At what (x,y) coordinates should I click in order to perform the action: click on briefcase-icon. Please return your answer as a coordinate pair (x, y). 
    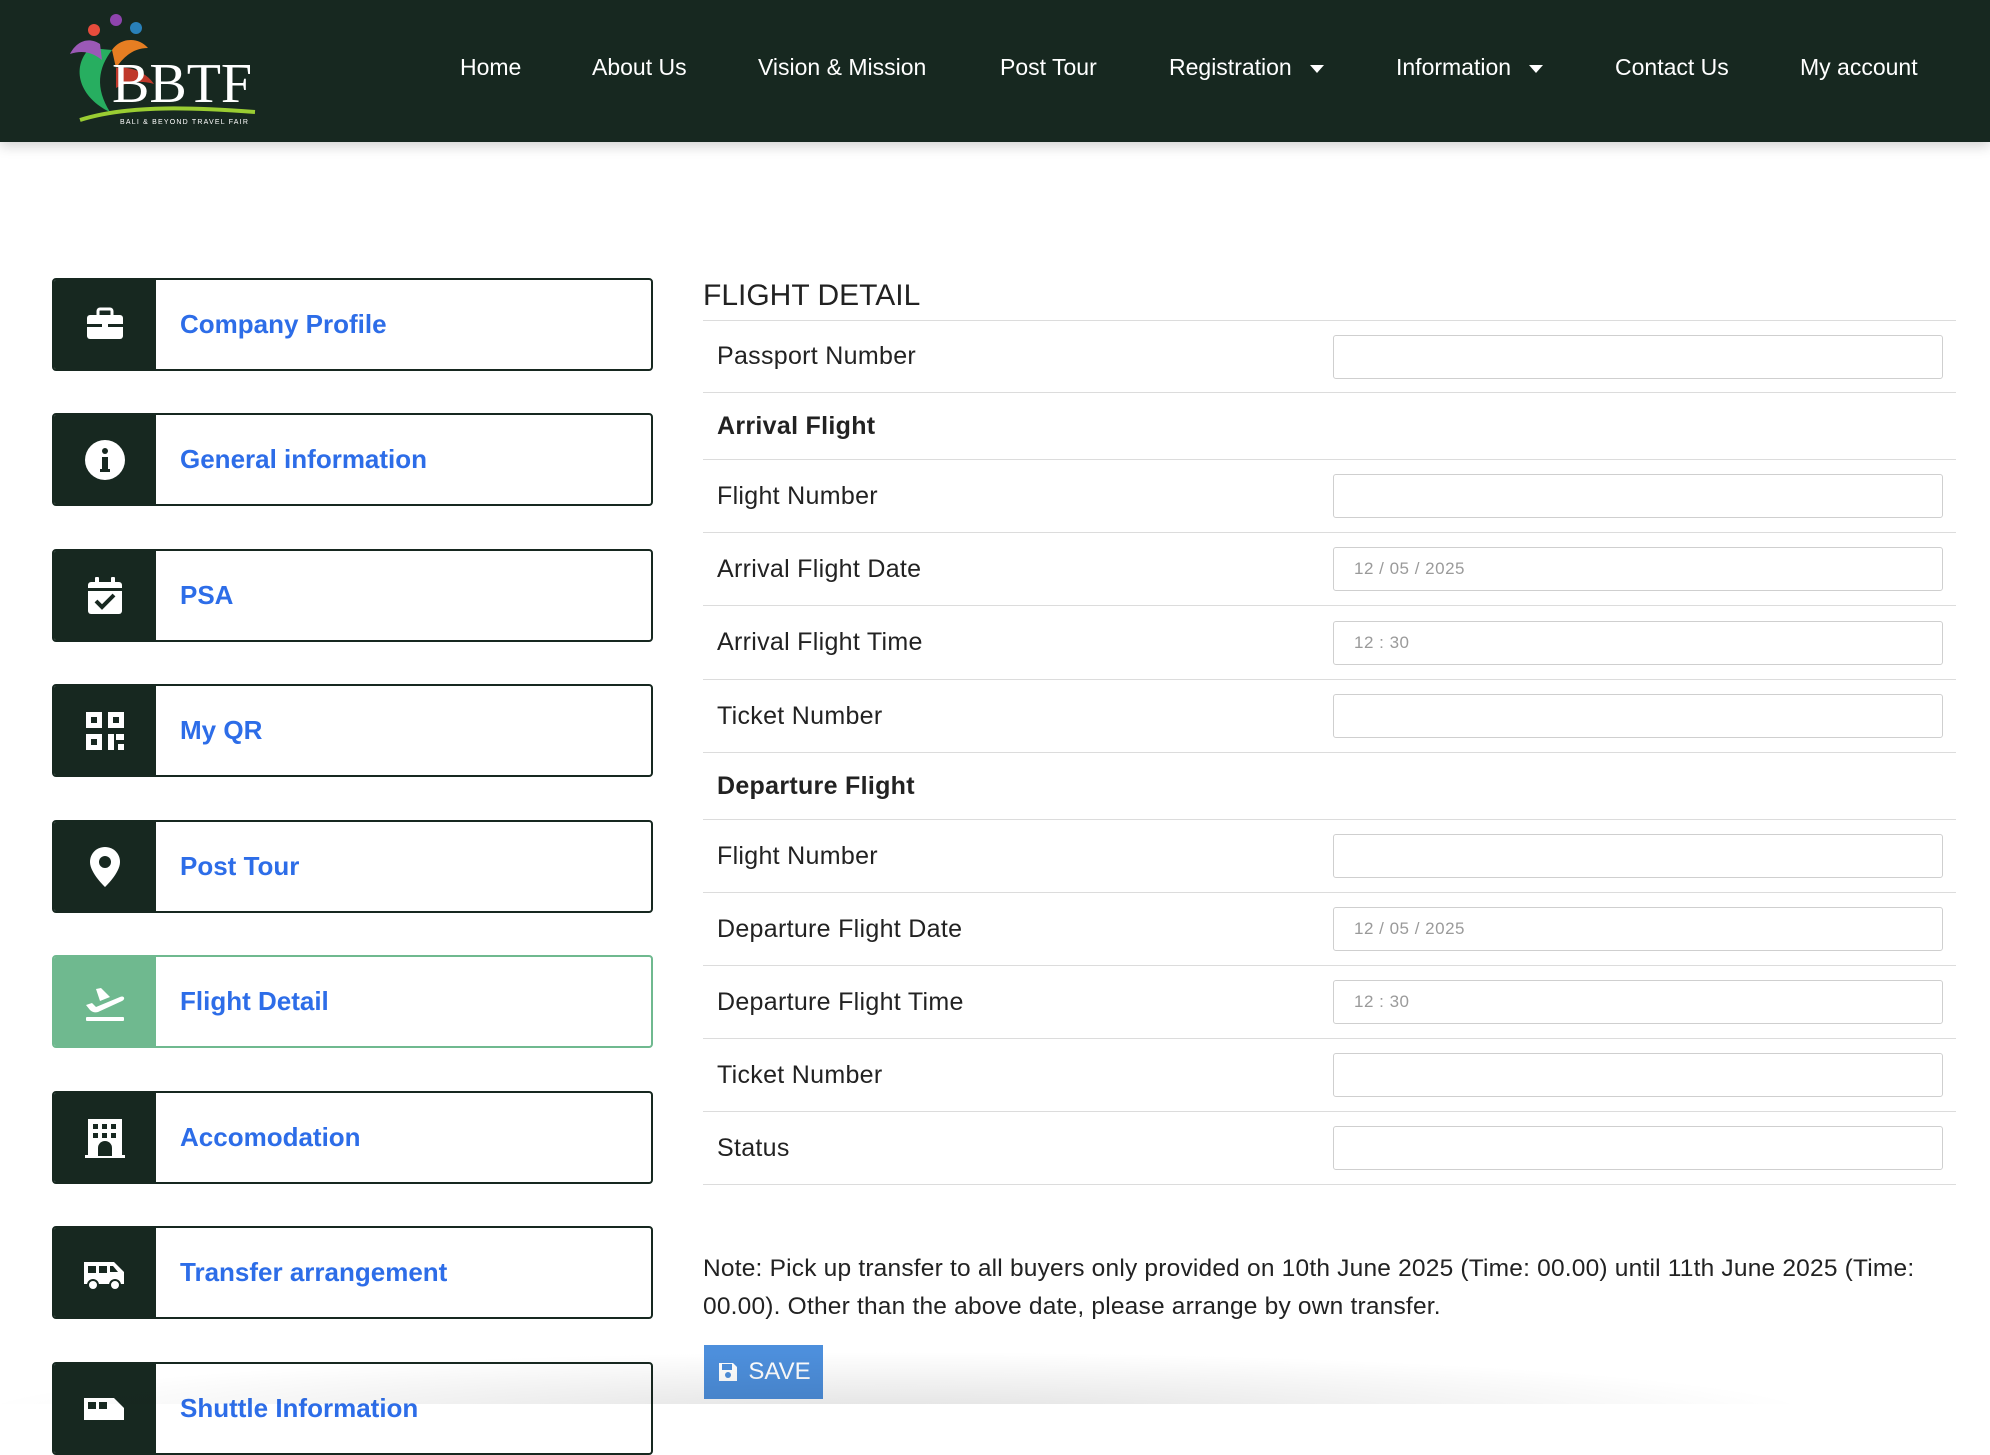
    Looking at the image, I should click on (105, 324).